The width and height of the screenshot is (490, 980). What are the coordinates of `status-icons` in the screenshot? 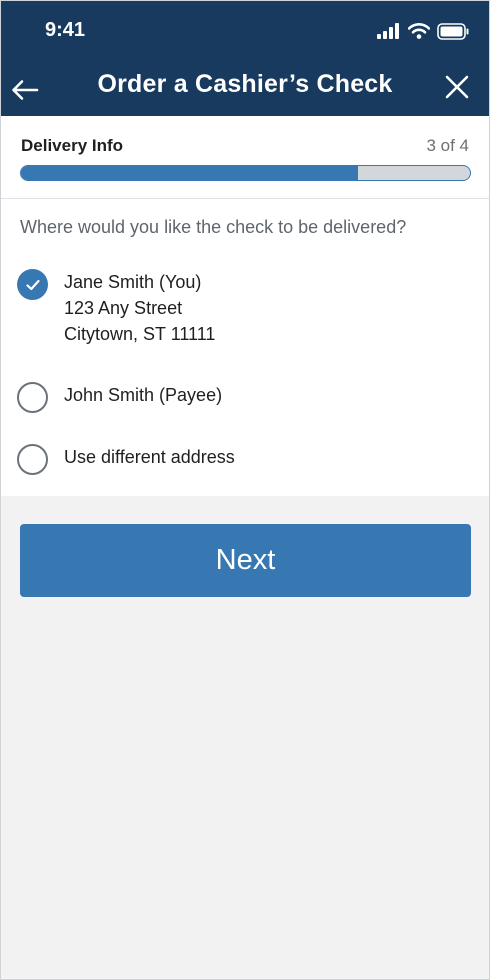 It's located at (423, 31).